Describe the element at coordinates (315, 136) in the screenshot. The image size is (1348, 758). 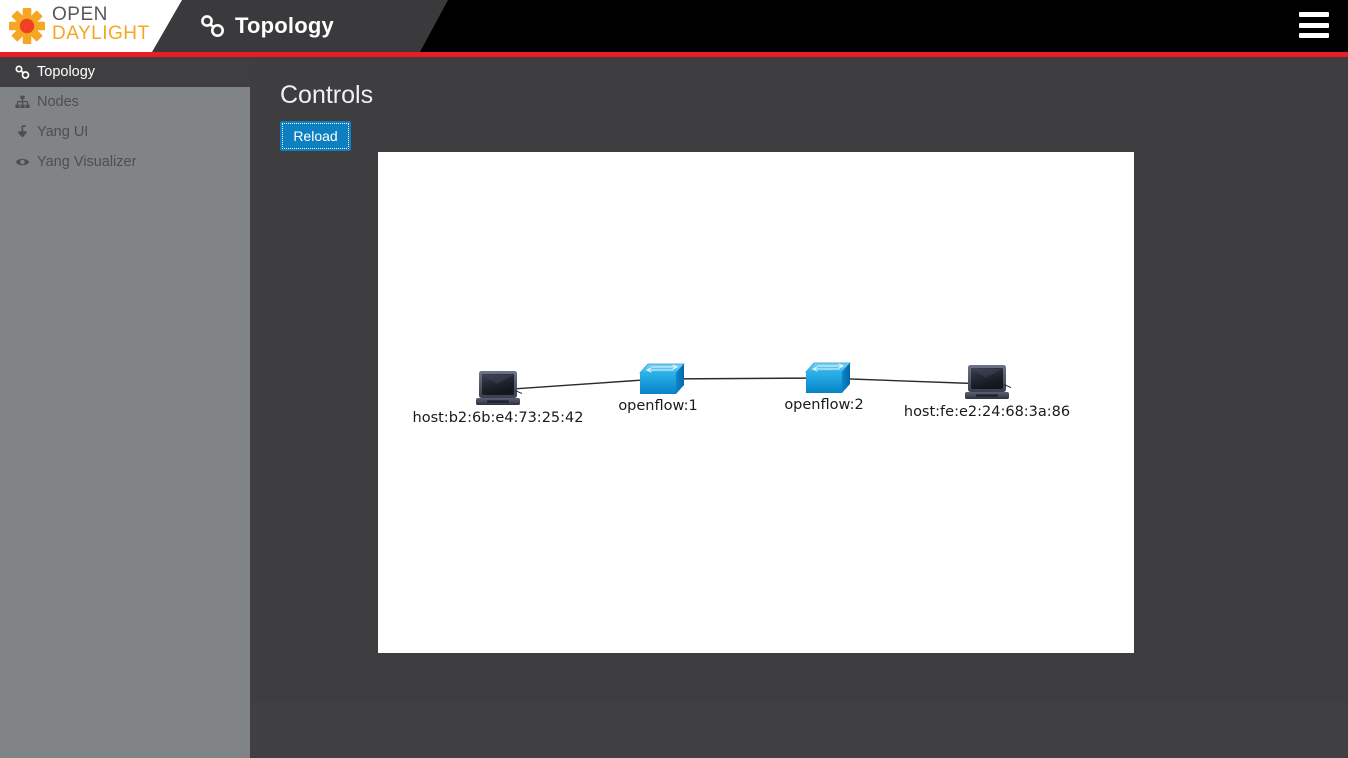
I see `reload-button: Reload` at that location.